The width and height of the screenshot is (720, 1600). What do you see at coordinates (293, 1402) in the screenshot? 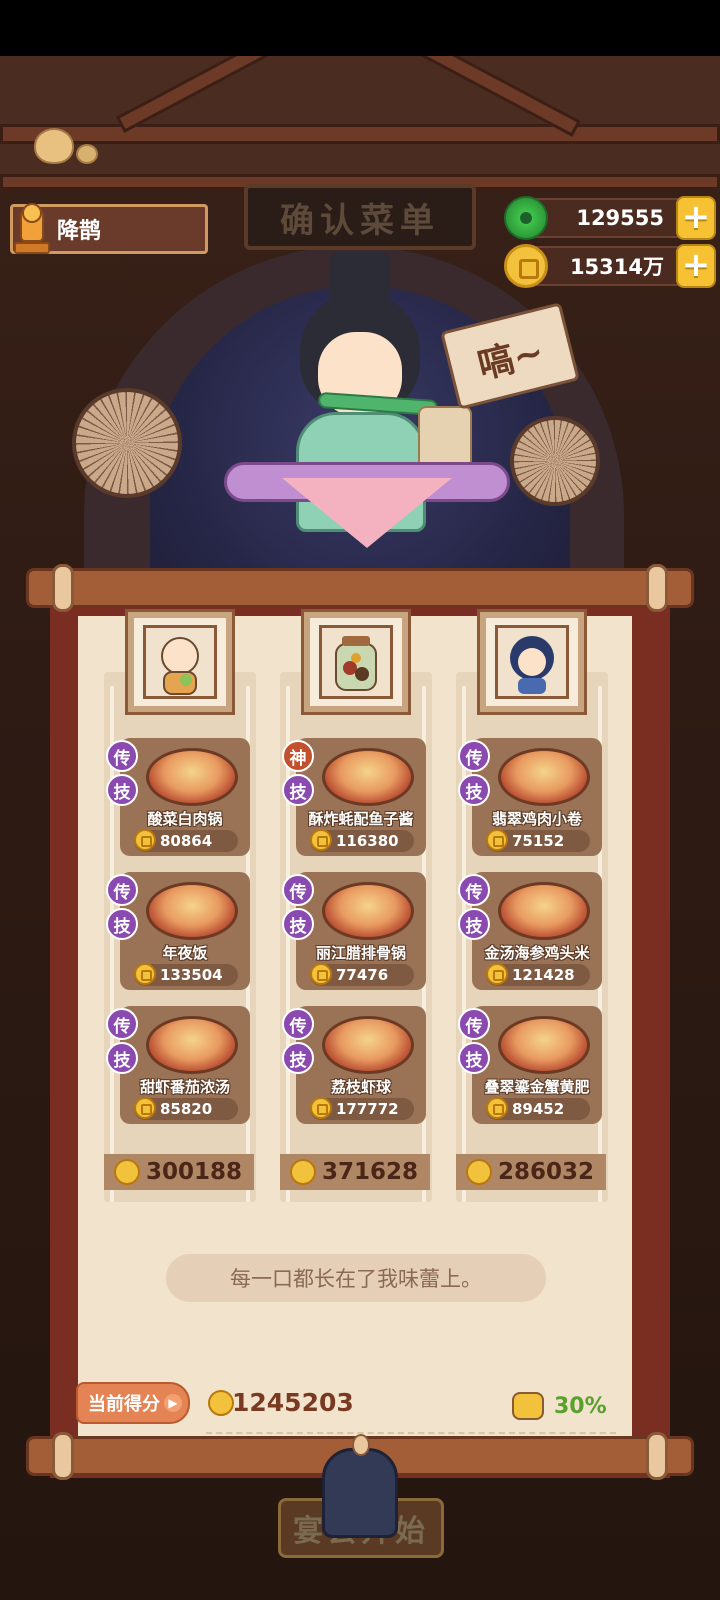
I see `score-value: 1245203` at bounding box center [293, 1402].